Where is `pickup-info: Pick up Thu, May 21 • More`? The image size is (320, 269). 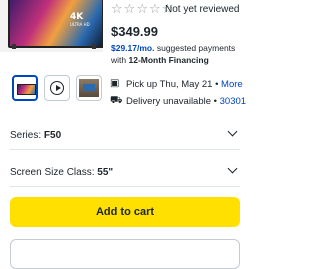 pickup-info: Pick up Thu, May 21 • More is located at coordinates (184, 84).